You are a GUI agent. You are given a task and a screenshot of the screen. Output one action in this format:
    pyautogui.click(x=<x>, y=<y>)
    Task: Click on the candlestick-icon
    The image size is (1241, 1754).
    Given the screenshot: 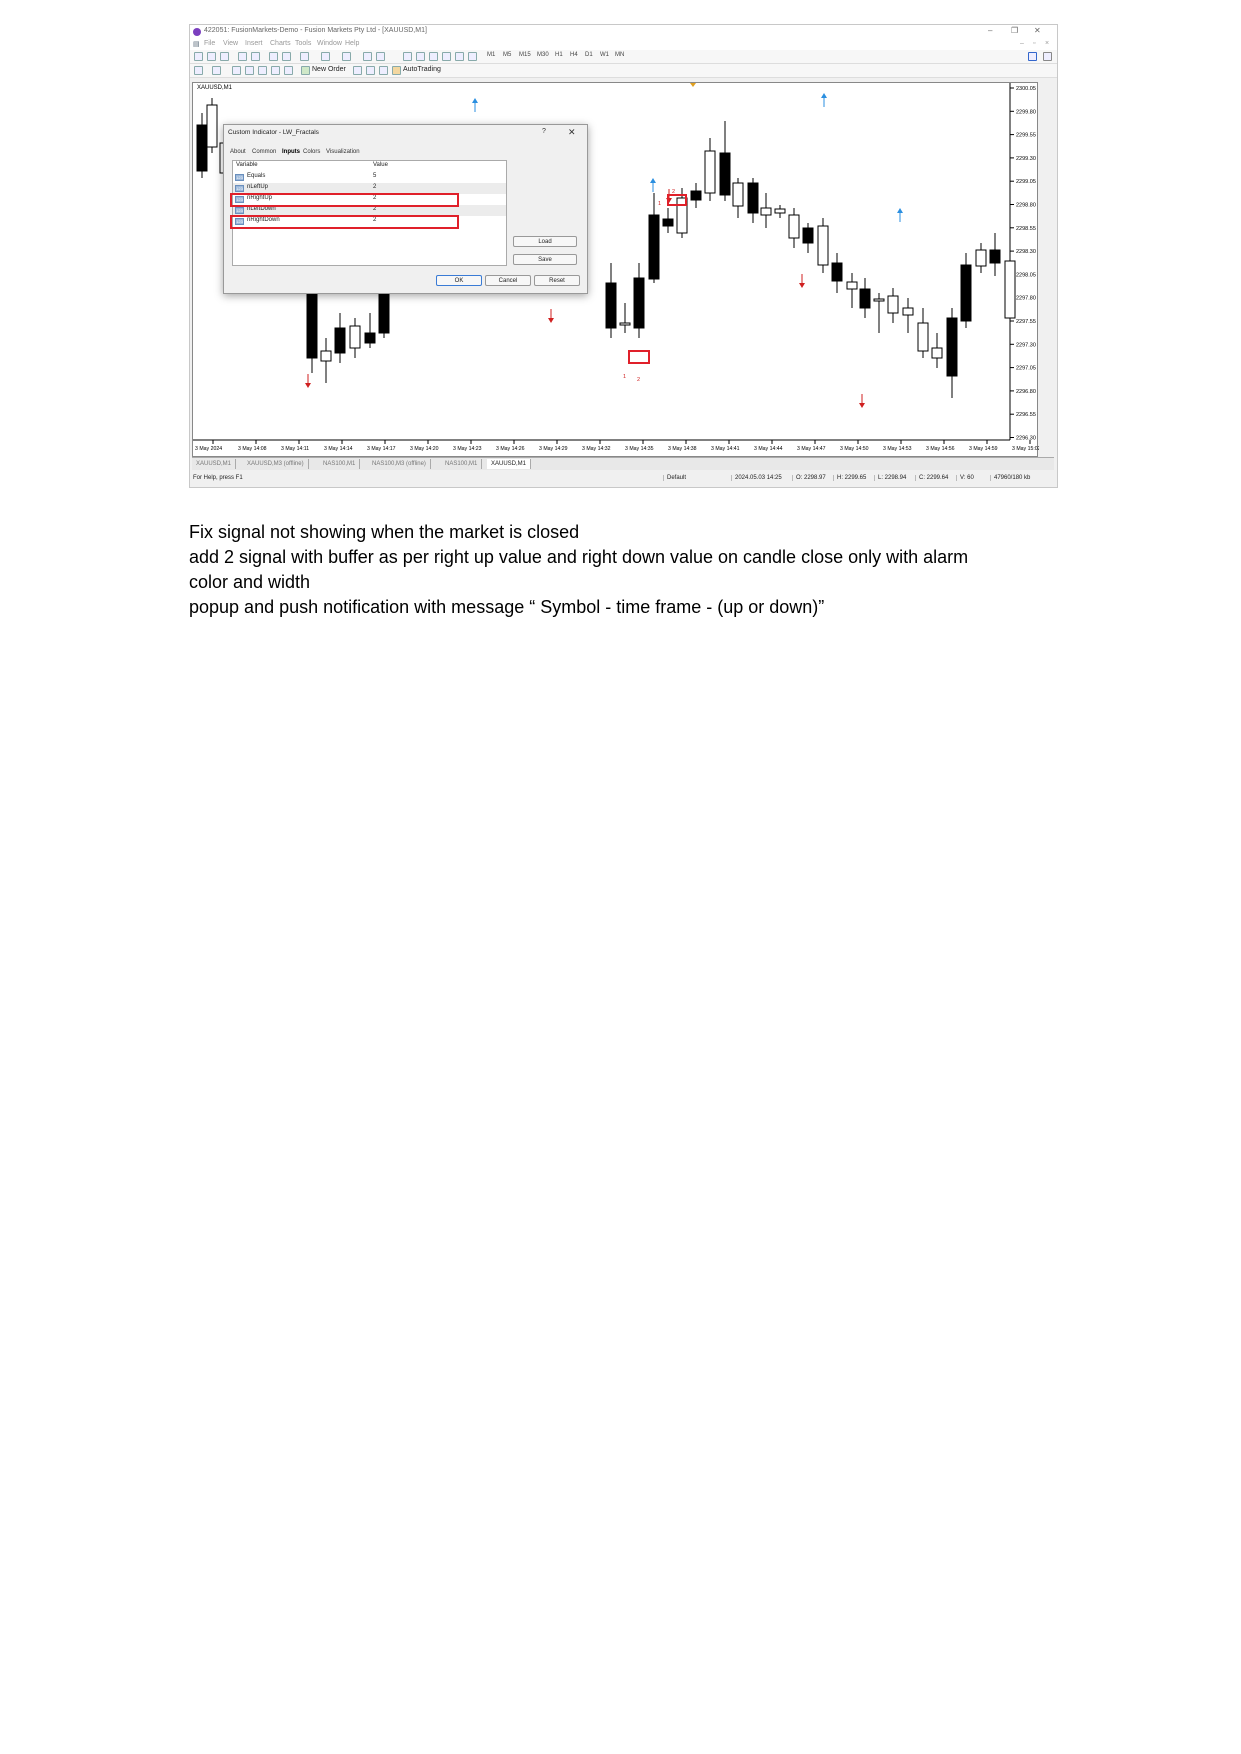 What is the action you would take?
    pyautogui.click(x=211, y=56)
    